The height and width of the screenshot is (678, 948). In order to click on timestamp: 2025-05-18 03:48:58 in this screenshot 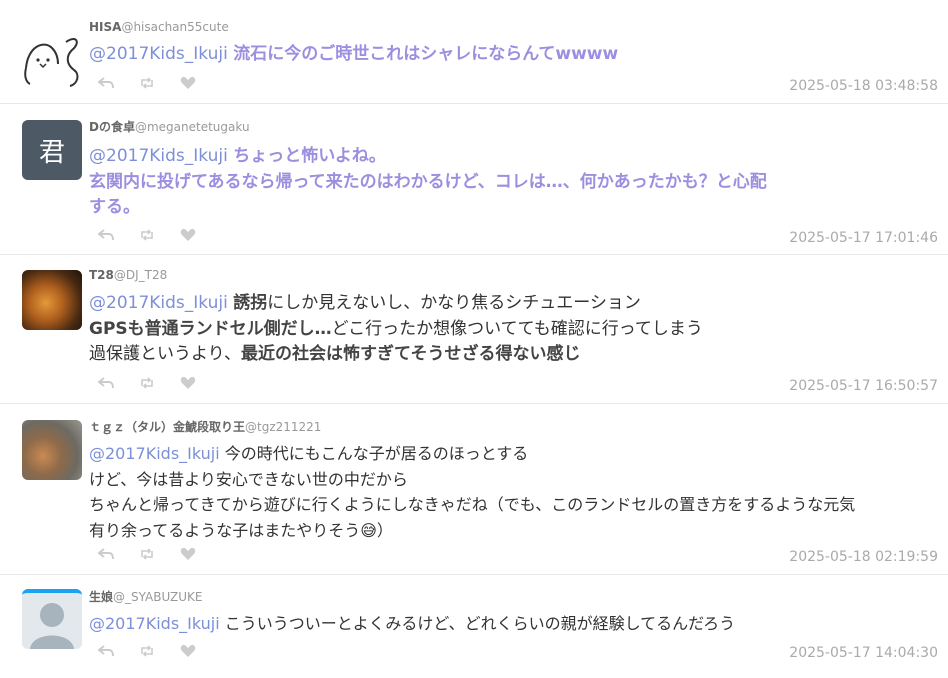, I will do `click(863, 86)`.